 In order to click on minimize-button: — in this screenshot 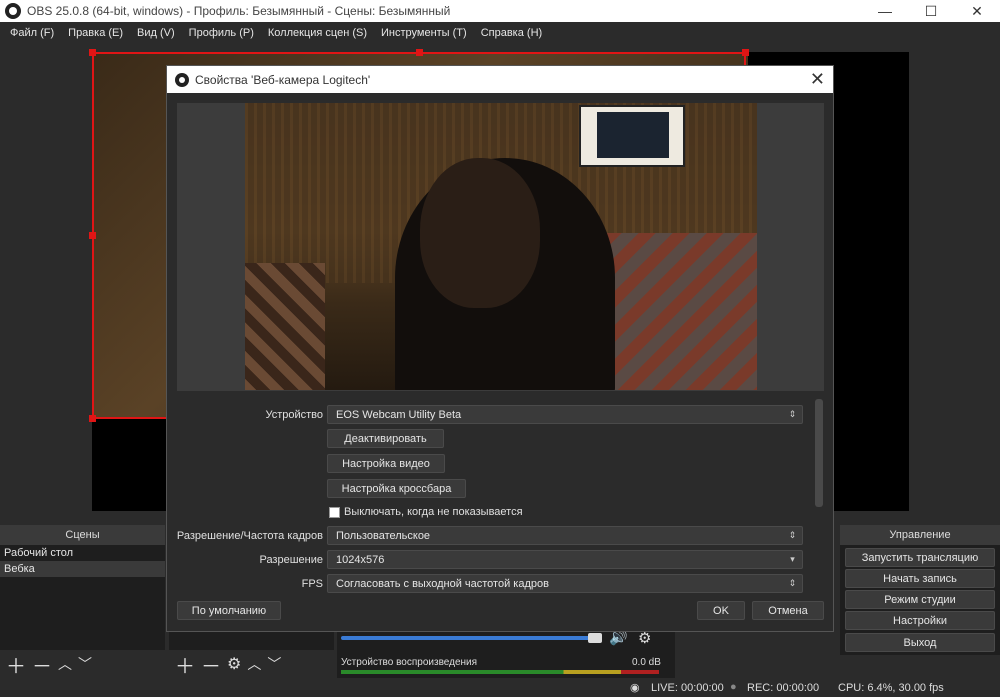, I will do `click(885, 11)`.